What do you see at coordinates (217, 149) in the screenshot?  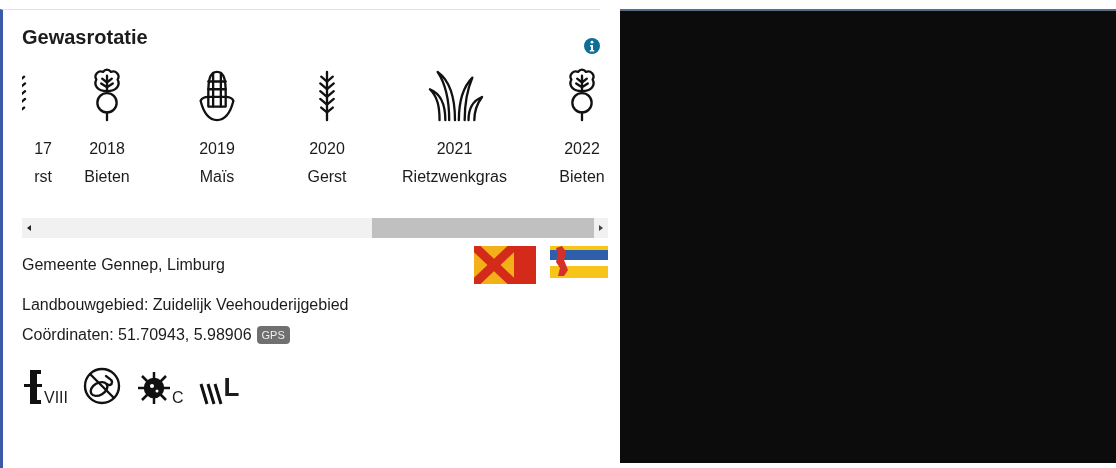 I see `crop-year: 2019` at bounding box center [217, 149].